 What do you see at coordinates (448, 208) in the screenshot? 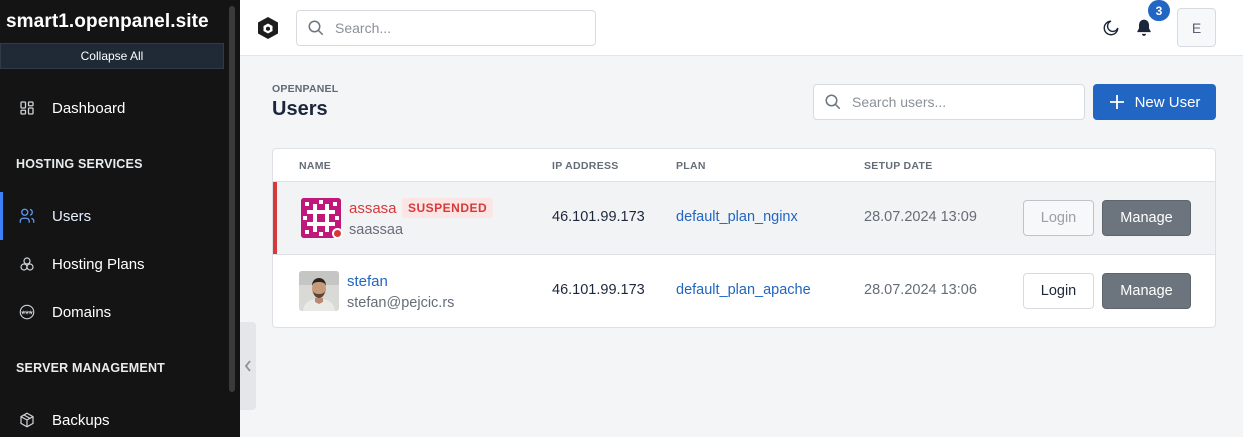
I see `status-badge: SUSPENDED` at bounding box center [448, 208].